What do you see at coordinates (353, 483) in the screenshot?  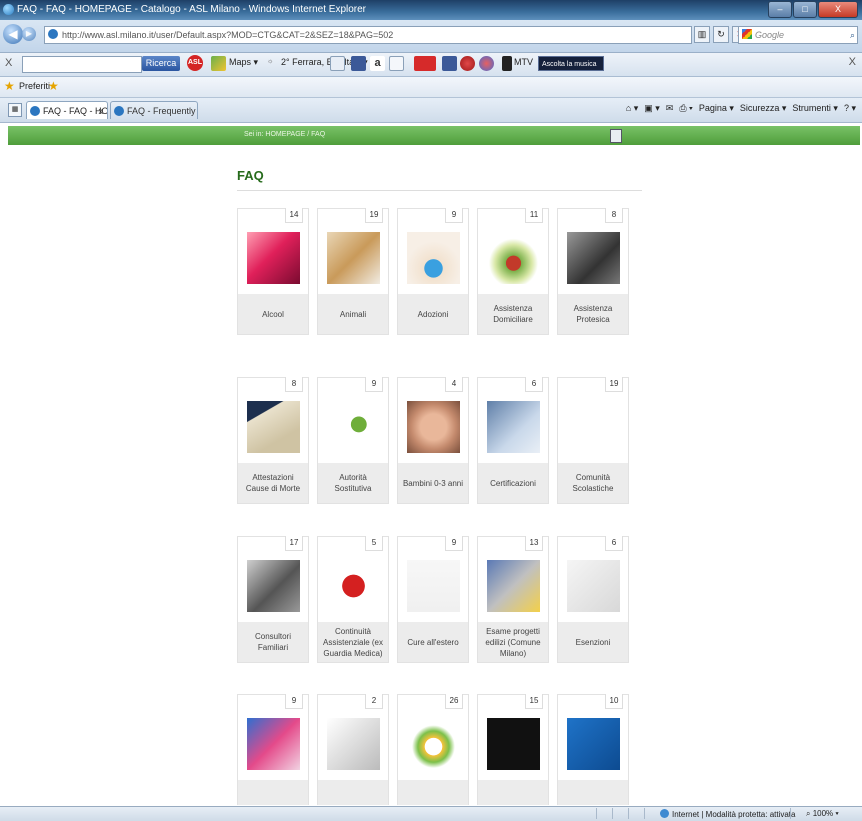 I see `category-label: Autorità Sostitutiva` at bounding box center [353, 483].